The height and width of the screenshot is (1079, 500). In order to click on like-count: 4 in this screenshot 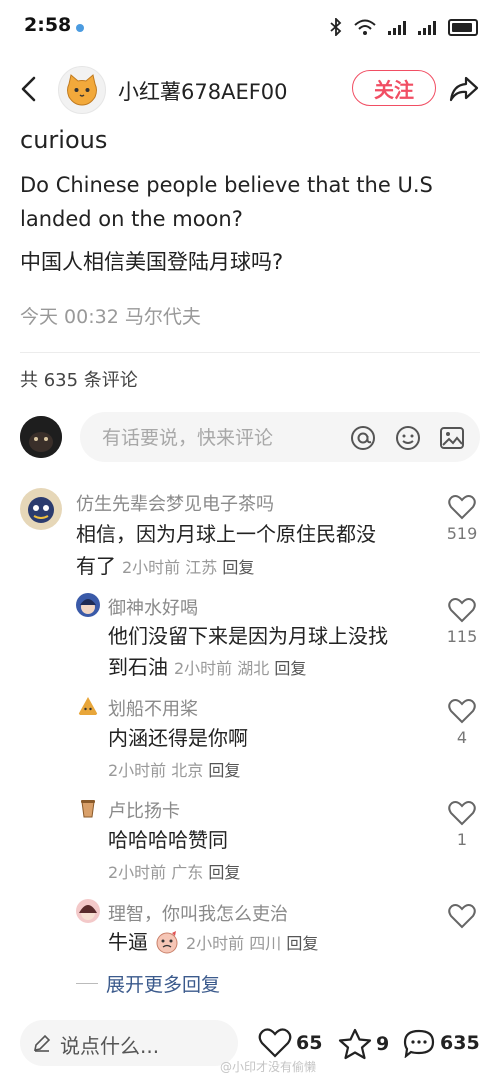, I will do `click(462, 737)`.